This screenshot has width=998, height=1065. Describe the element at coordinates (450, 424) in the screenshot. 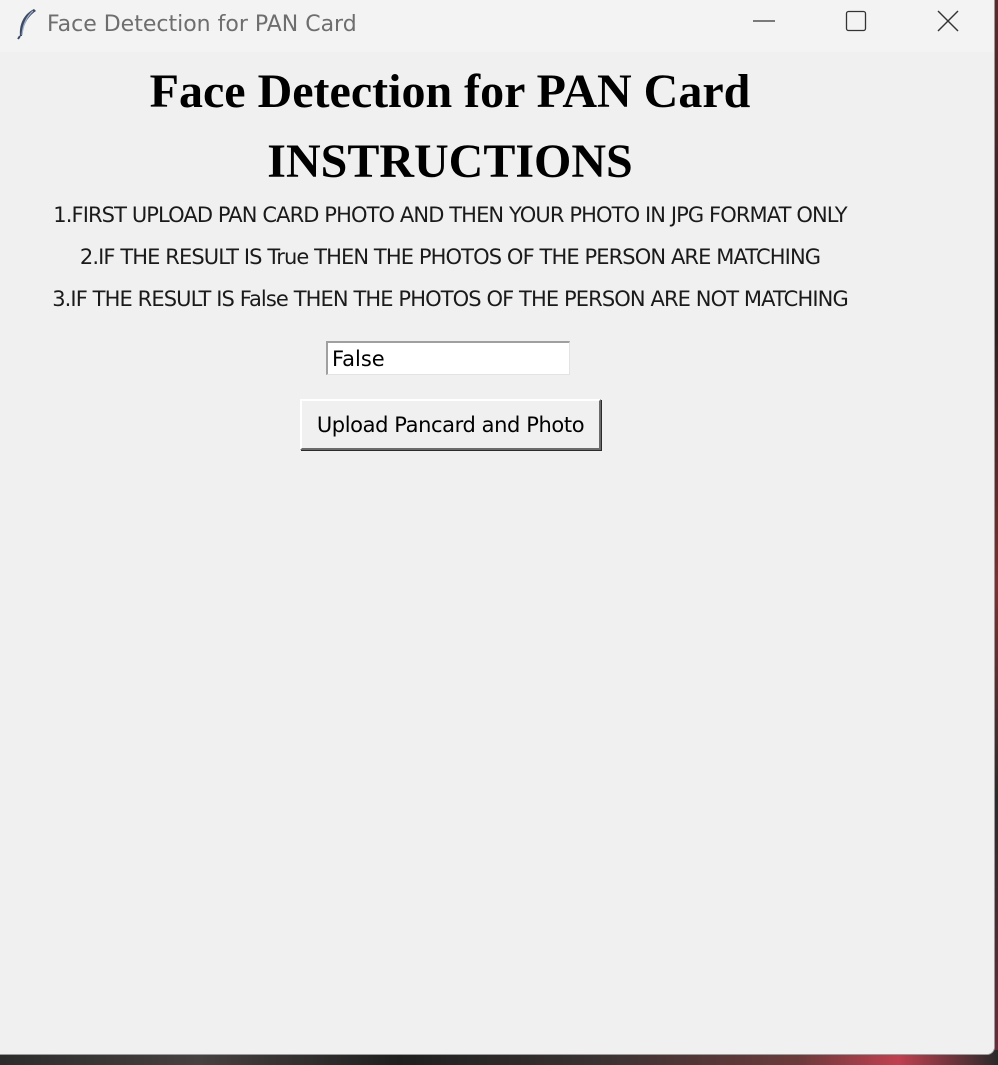

I see `upload-pancard-and-photo-button: Upload Pancard and Photo` at that location.